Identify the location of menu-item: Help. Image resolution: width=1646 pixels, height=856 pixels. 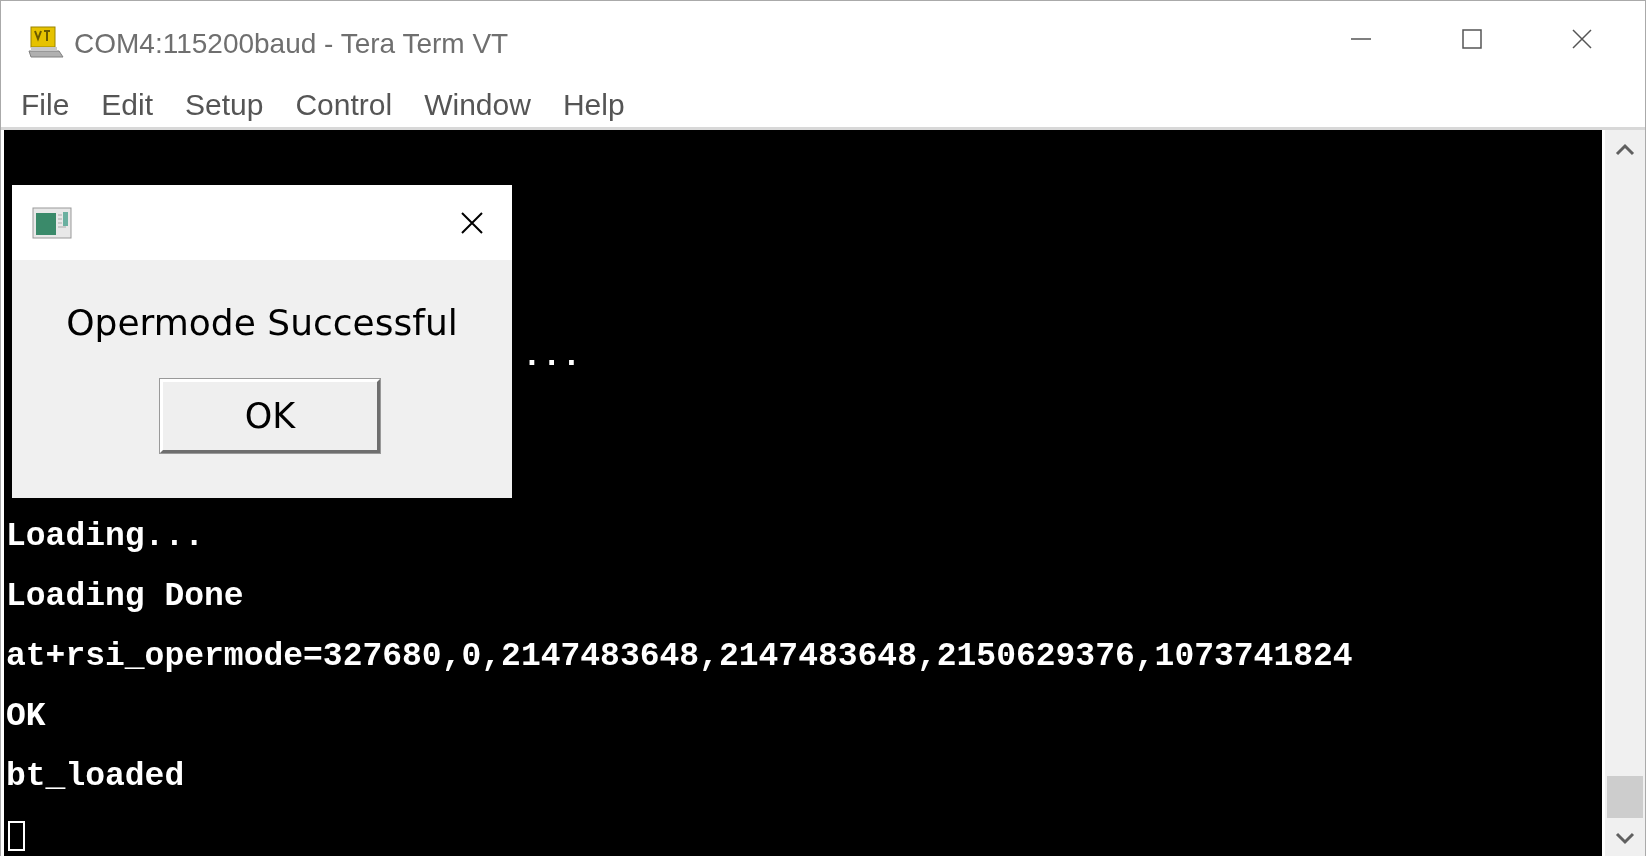
(593, 105).